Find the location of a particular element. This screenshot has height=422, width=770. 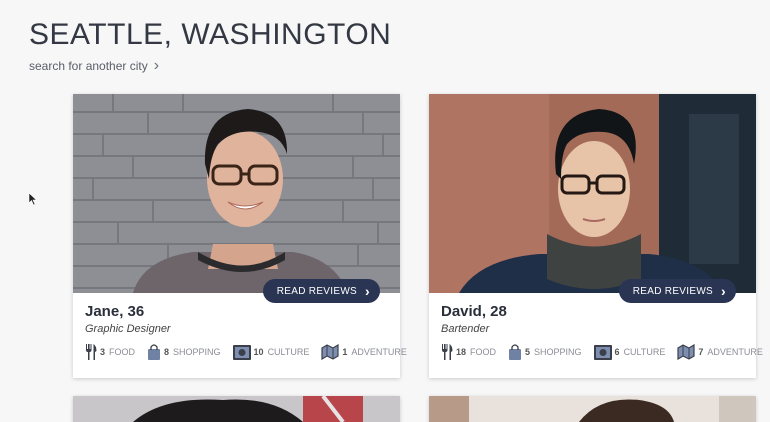

stat-count: 10 is located at coordinates (258, 352).